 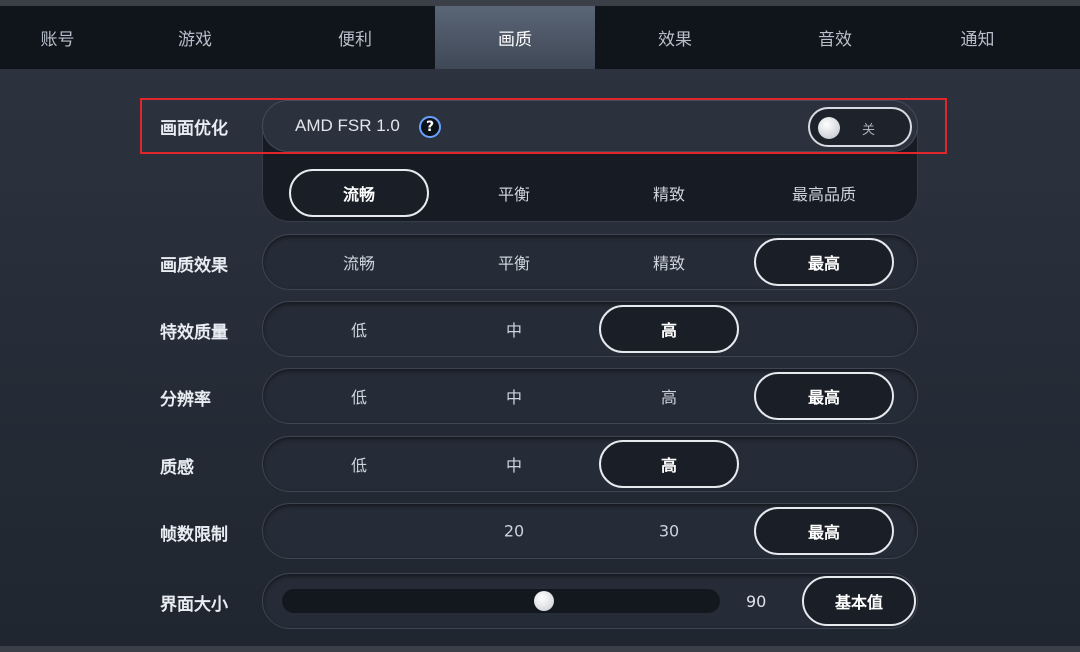 I want to click on tab-convenience: 便利, so click(x=355, y=37).